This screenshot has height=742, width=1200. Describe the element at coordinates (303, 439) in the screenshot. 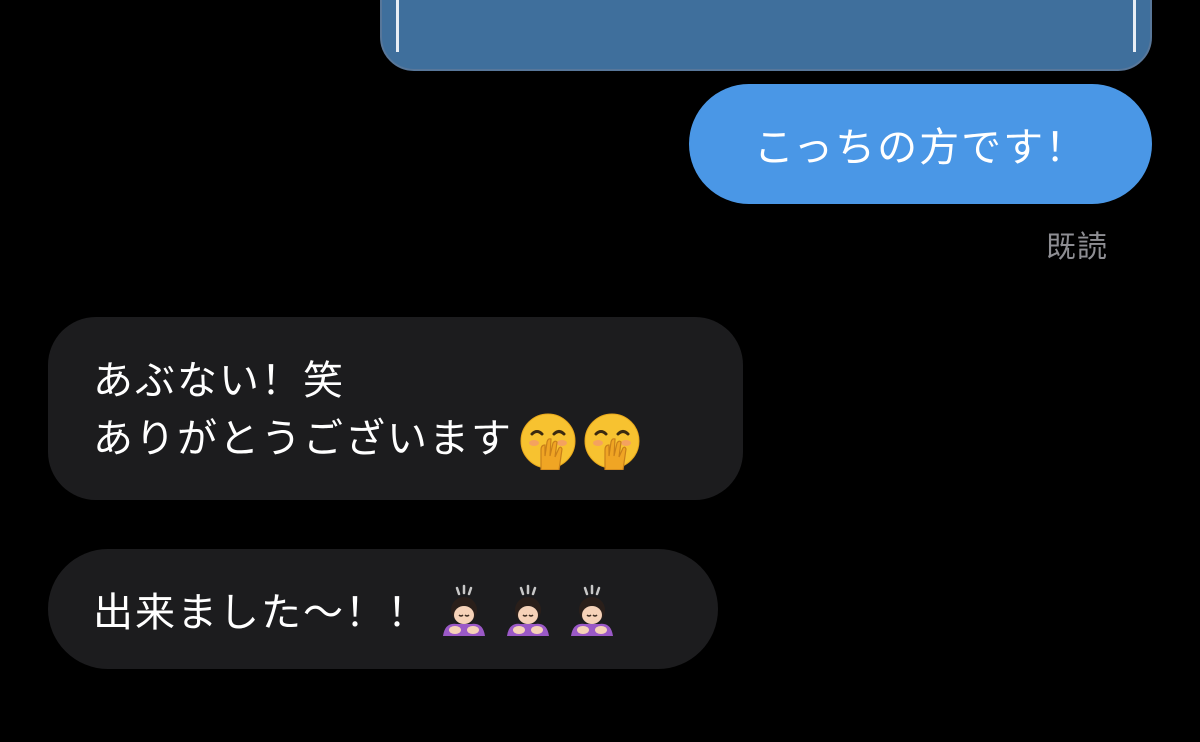

I see `incoming-message-line-text: ありがとうございます` at that location.